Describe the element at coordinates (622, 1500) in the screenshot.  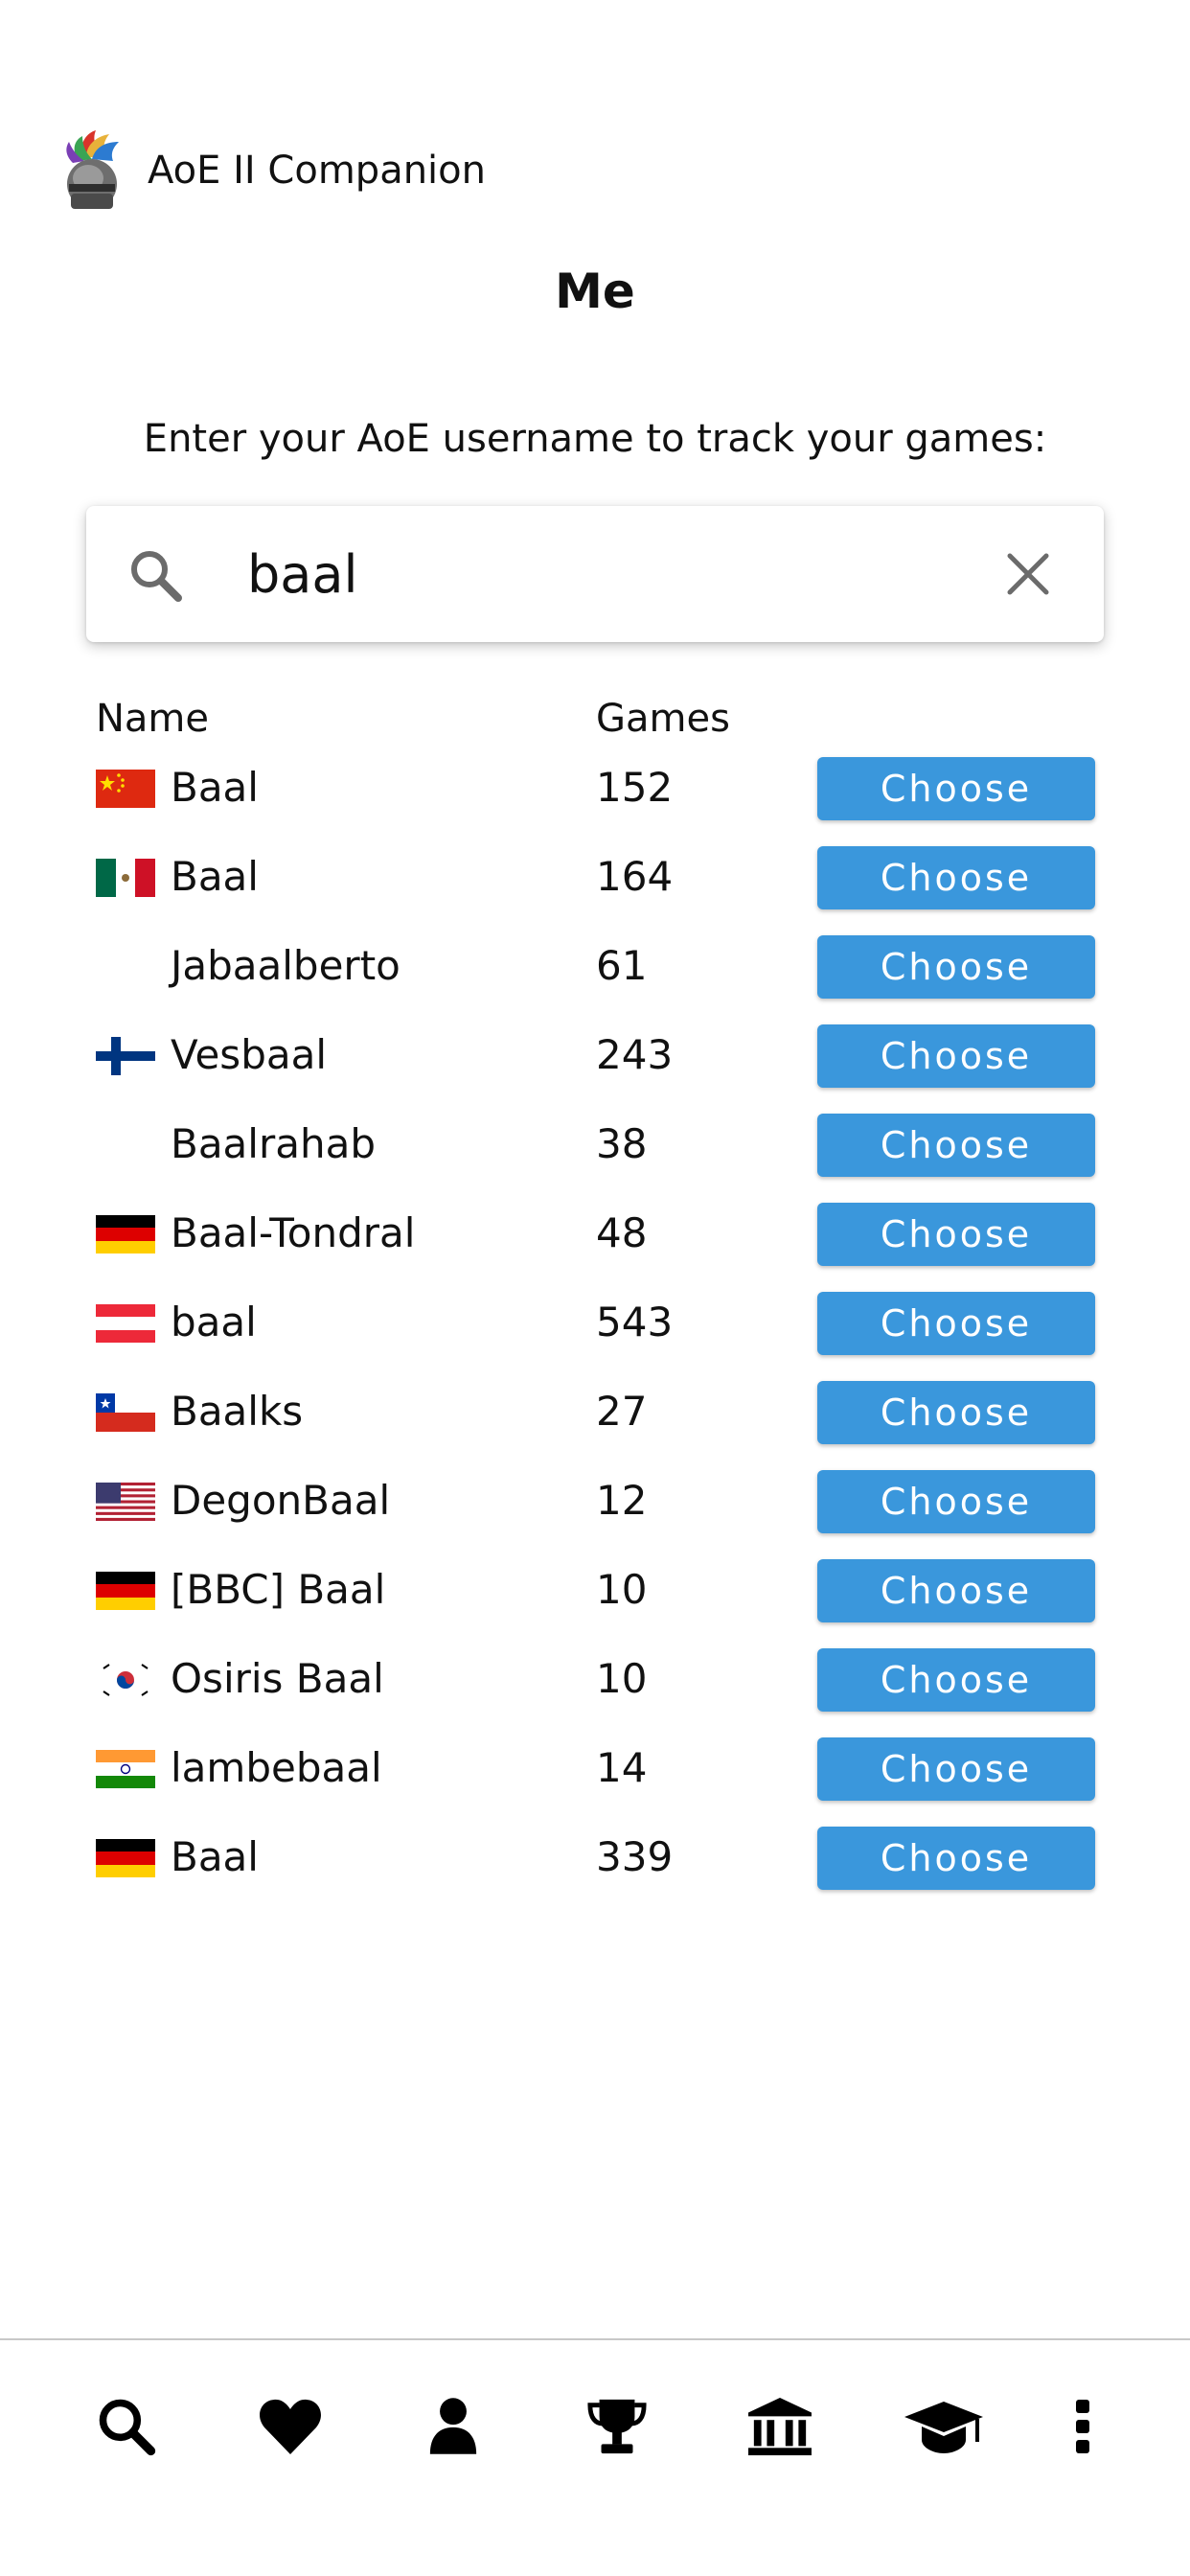
I see `games-count: 12` at that location.